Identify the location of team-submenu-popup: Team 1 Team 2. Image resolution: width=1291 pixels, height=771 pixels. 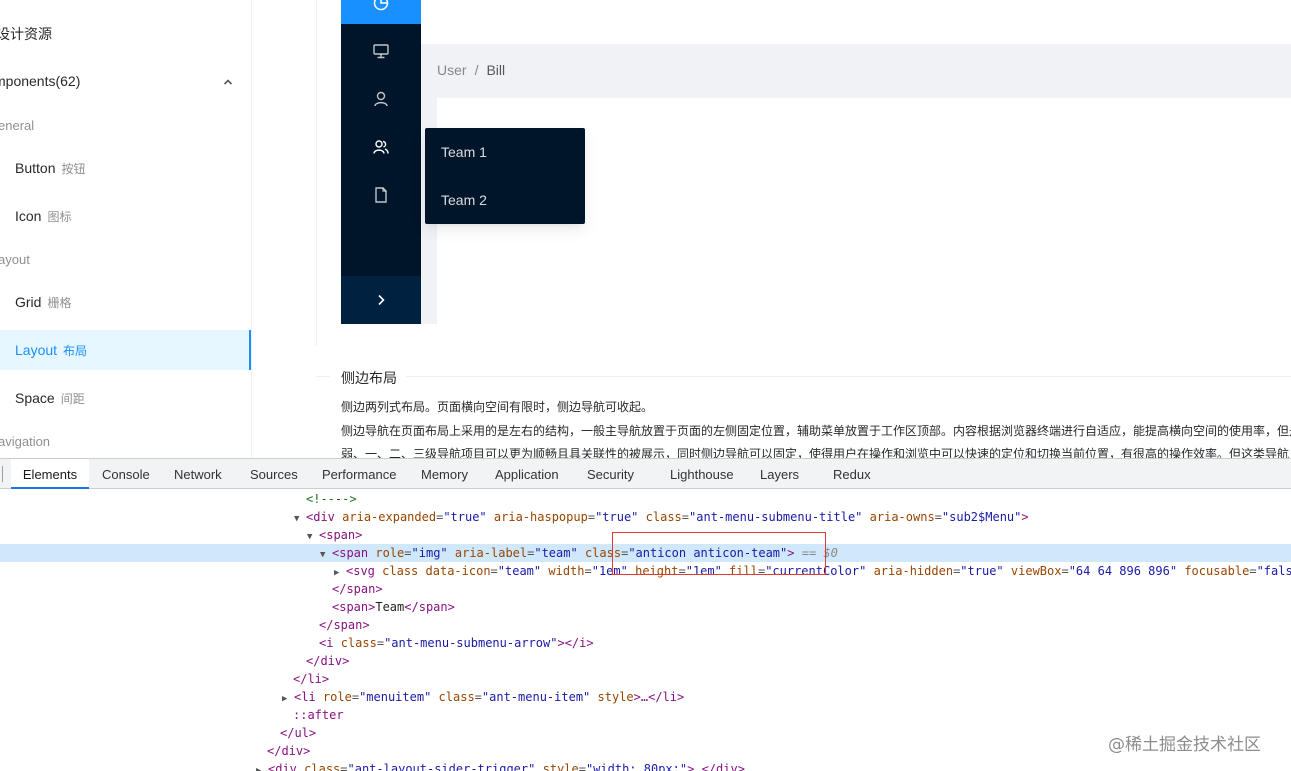
(505, 176).